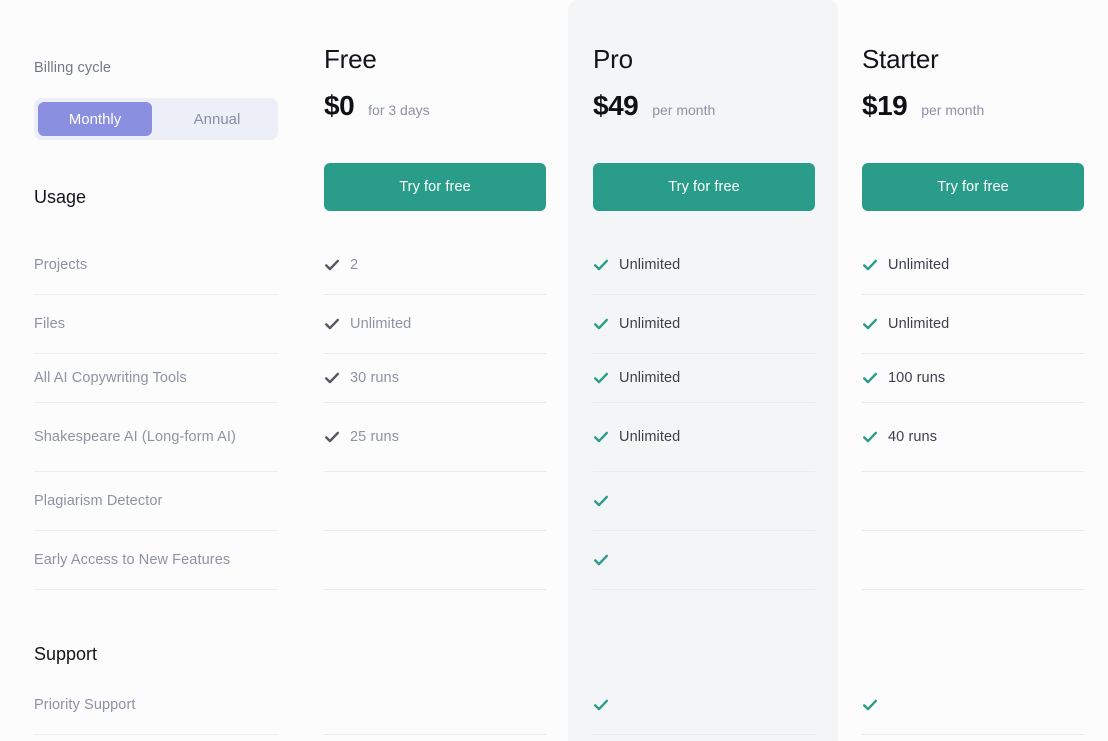 The width and height of the screenshot is (1108, 741). What do you see at coordinates (435, 378) in the screenshot?
I see `plan-value-row: 30 runs` at bounding box center [435, 378].